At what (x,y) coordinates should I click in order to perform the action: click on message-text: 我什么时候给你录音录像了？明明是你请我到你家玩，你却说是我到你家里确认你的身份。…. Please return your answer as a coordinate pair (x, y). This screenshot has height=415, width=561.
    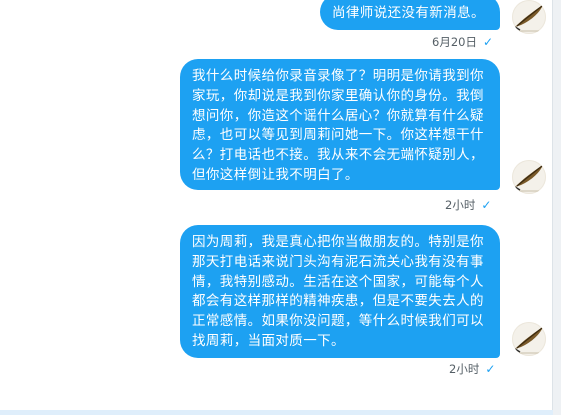
    Looking at the image, I should click on (338, 125).